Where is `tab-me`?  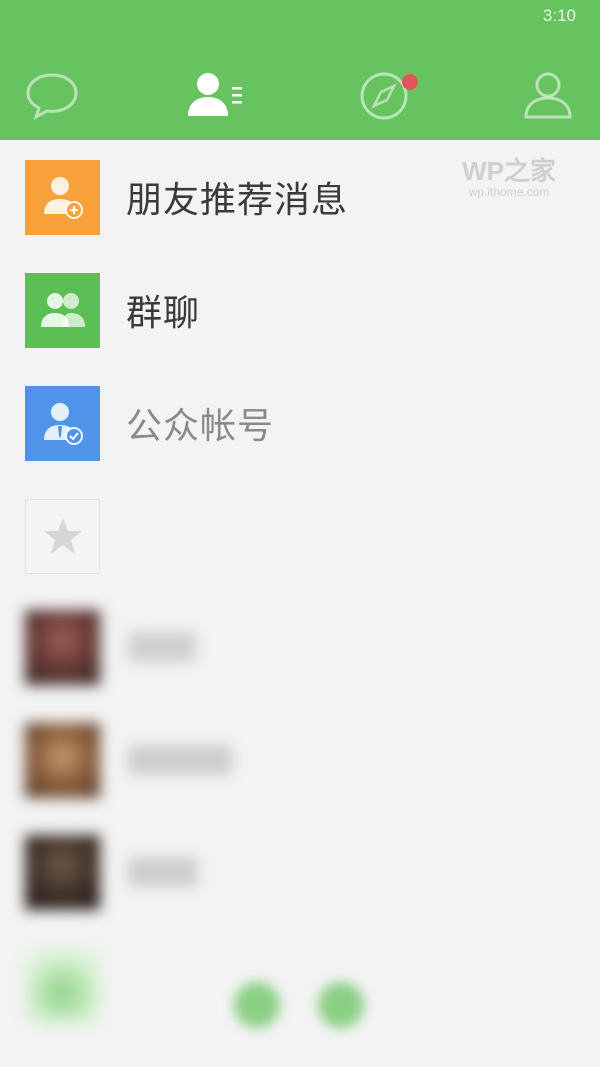
tab-me is located at coordinates (548, 96).